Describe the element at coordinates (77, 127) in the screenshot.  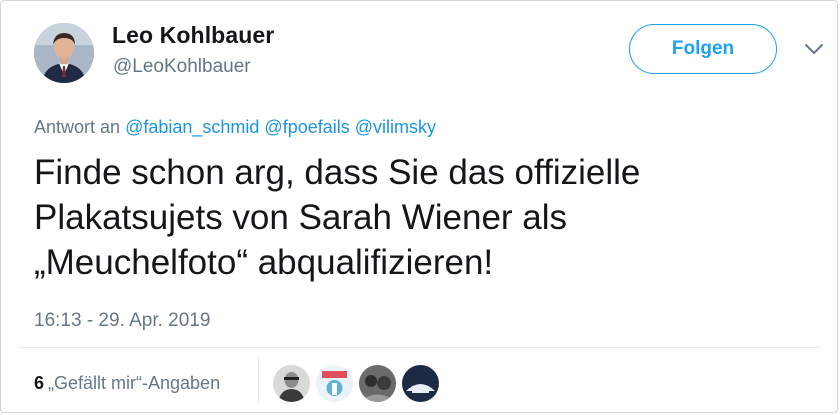
I see `reply-prefix: Antwort an` at that location.